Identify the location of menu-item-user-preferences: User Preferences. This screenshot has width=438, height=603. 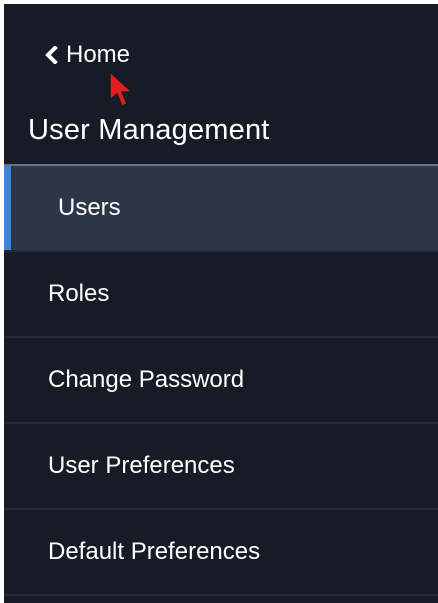
(221, 467).